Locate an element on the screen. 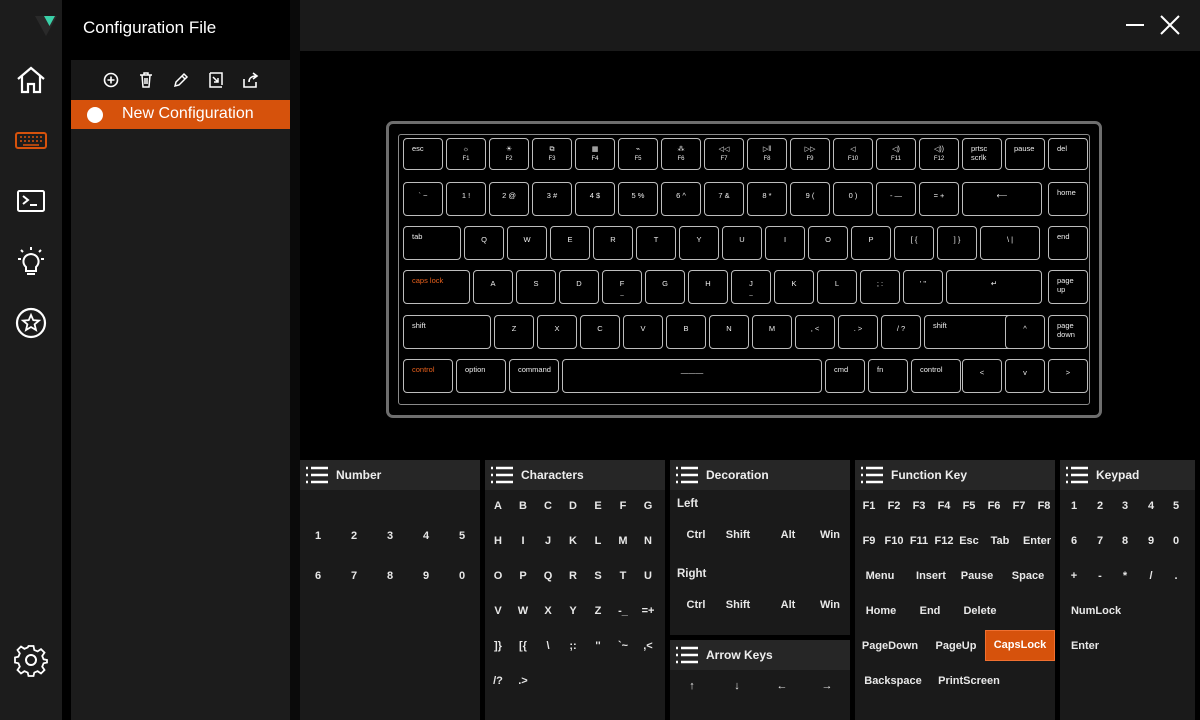  keyboard-key: I is located at coordinates (785, 243).